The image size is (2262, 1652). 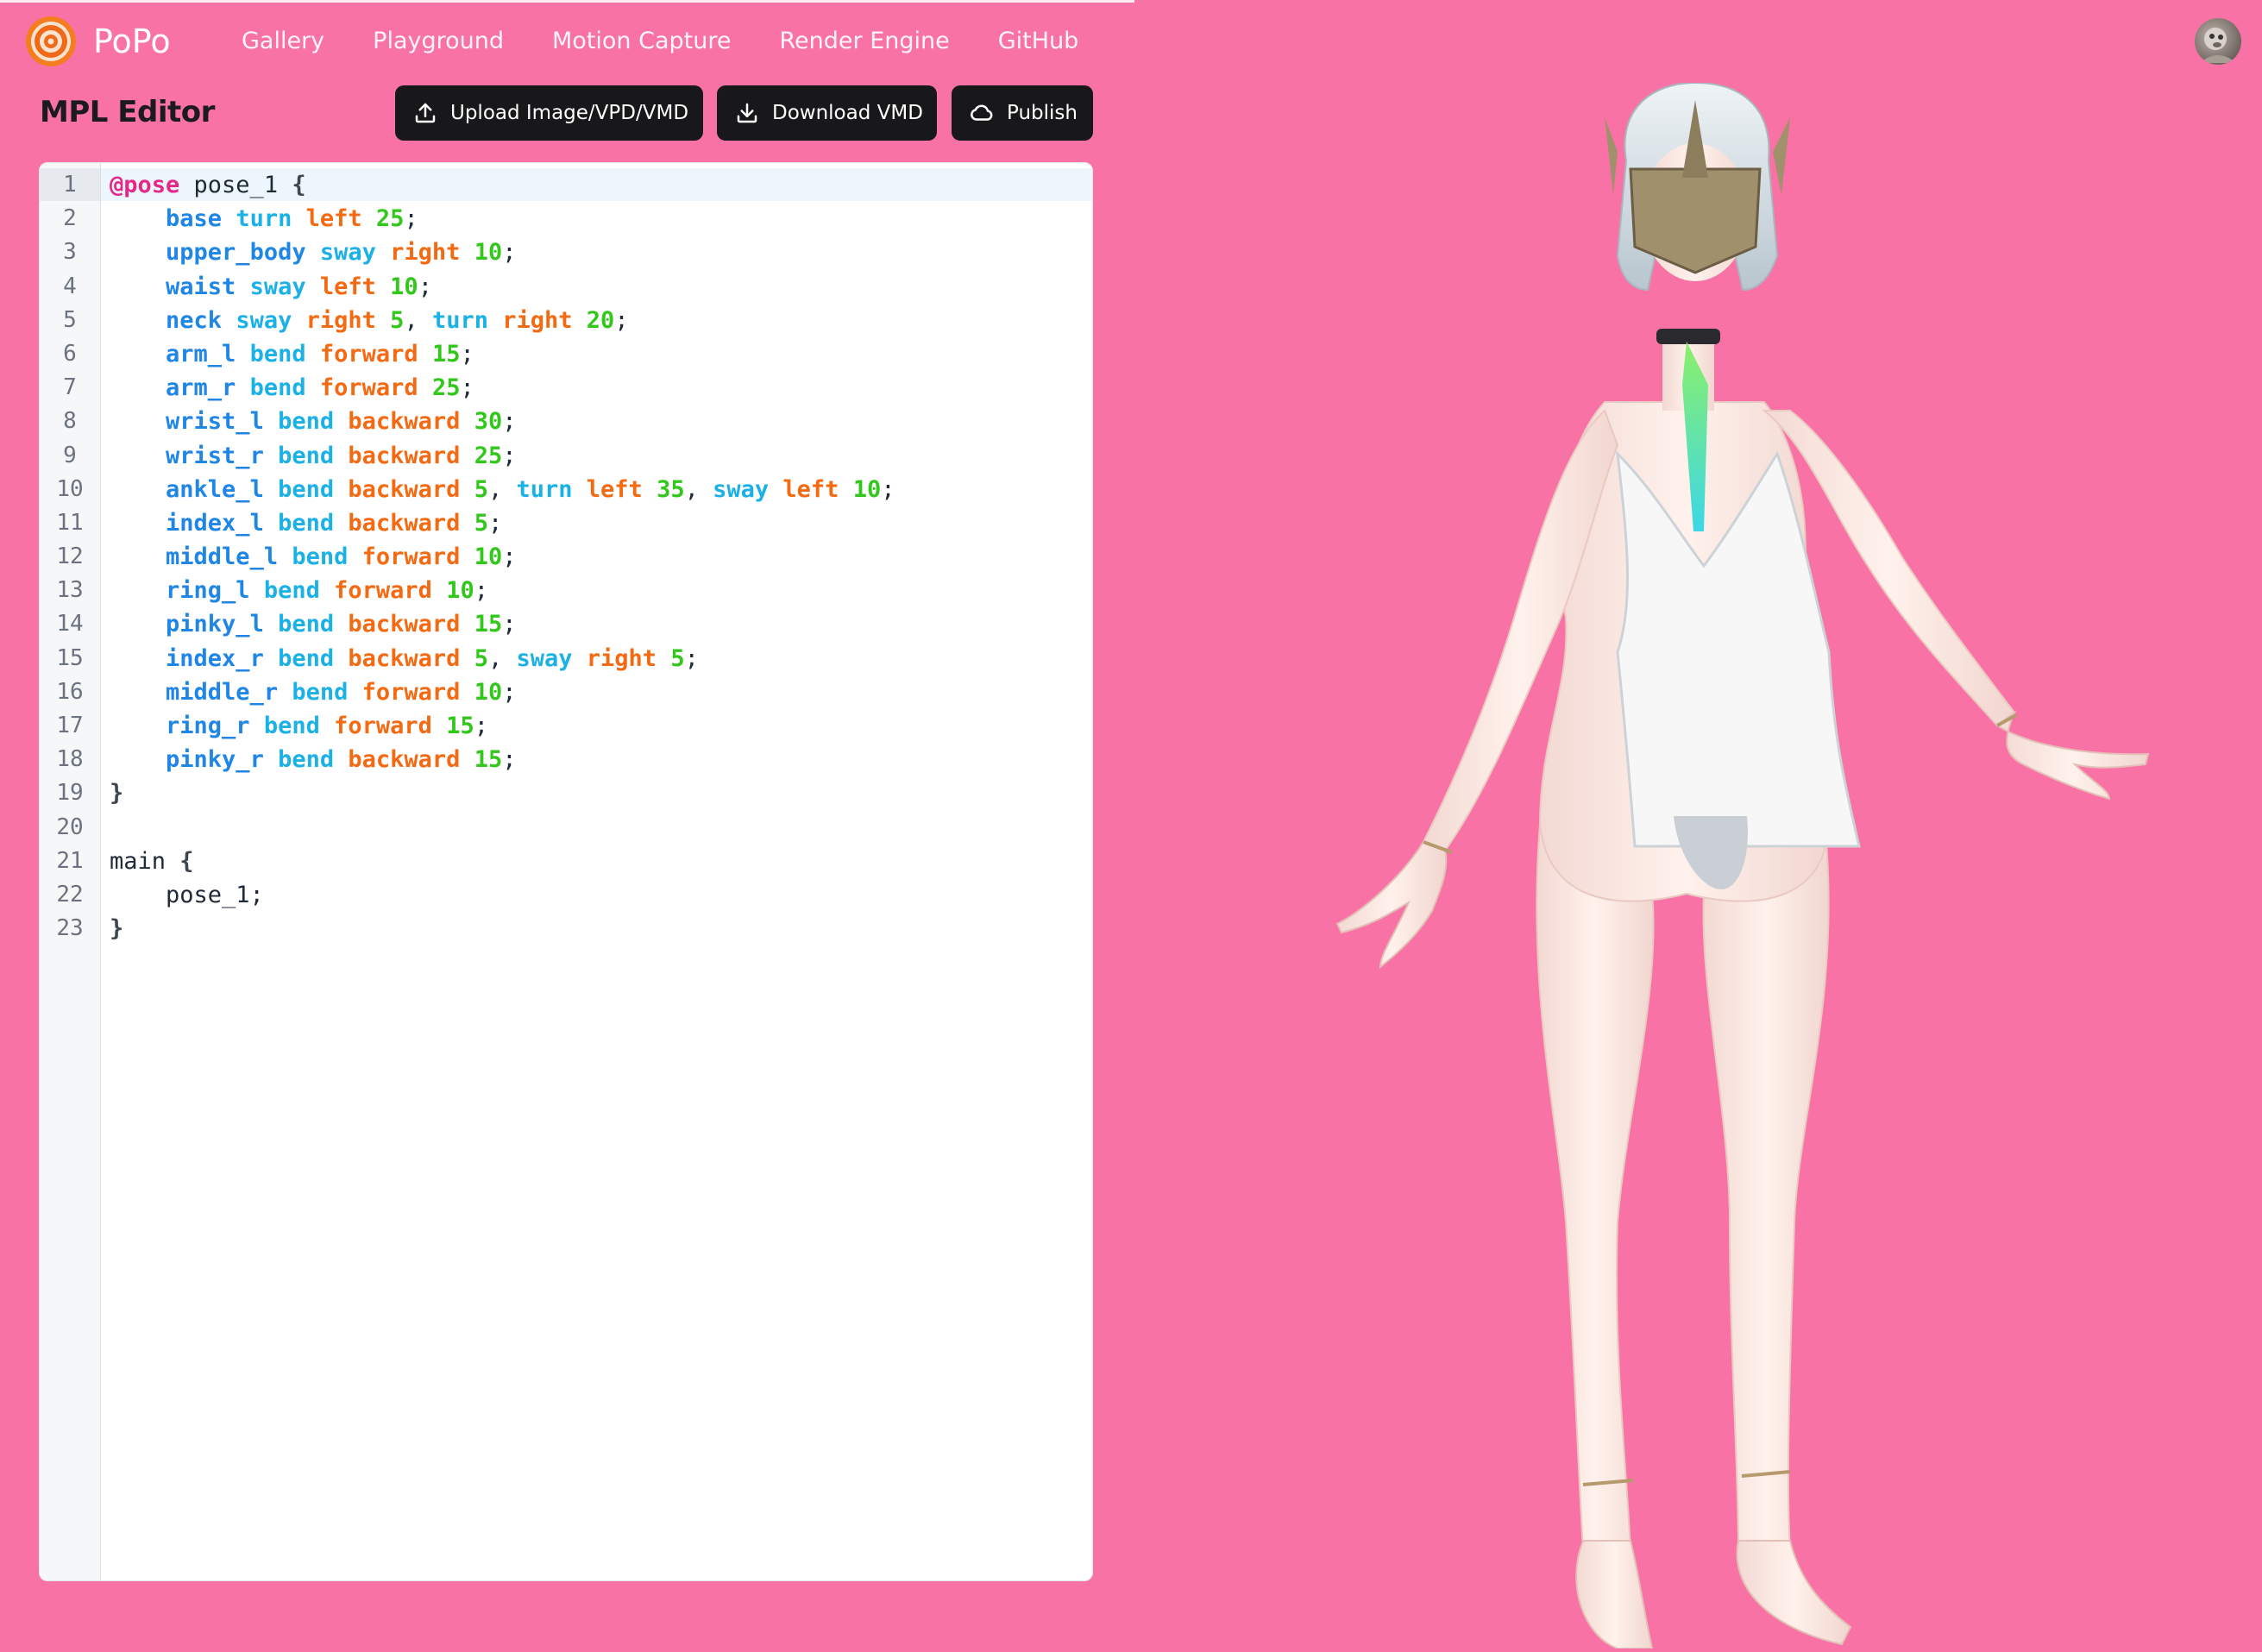 I want to click on code-line: }, so click(x=601, y=928).